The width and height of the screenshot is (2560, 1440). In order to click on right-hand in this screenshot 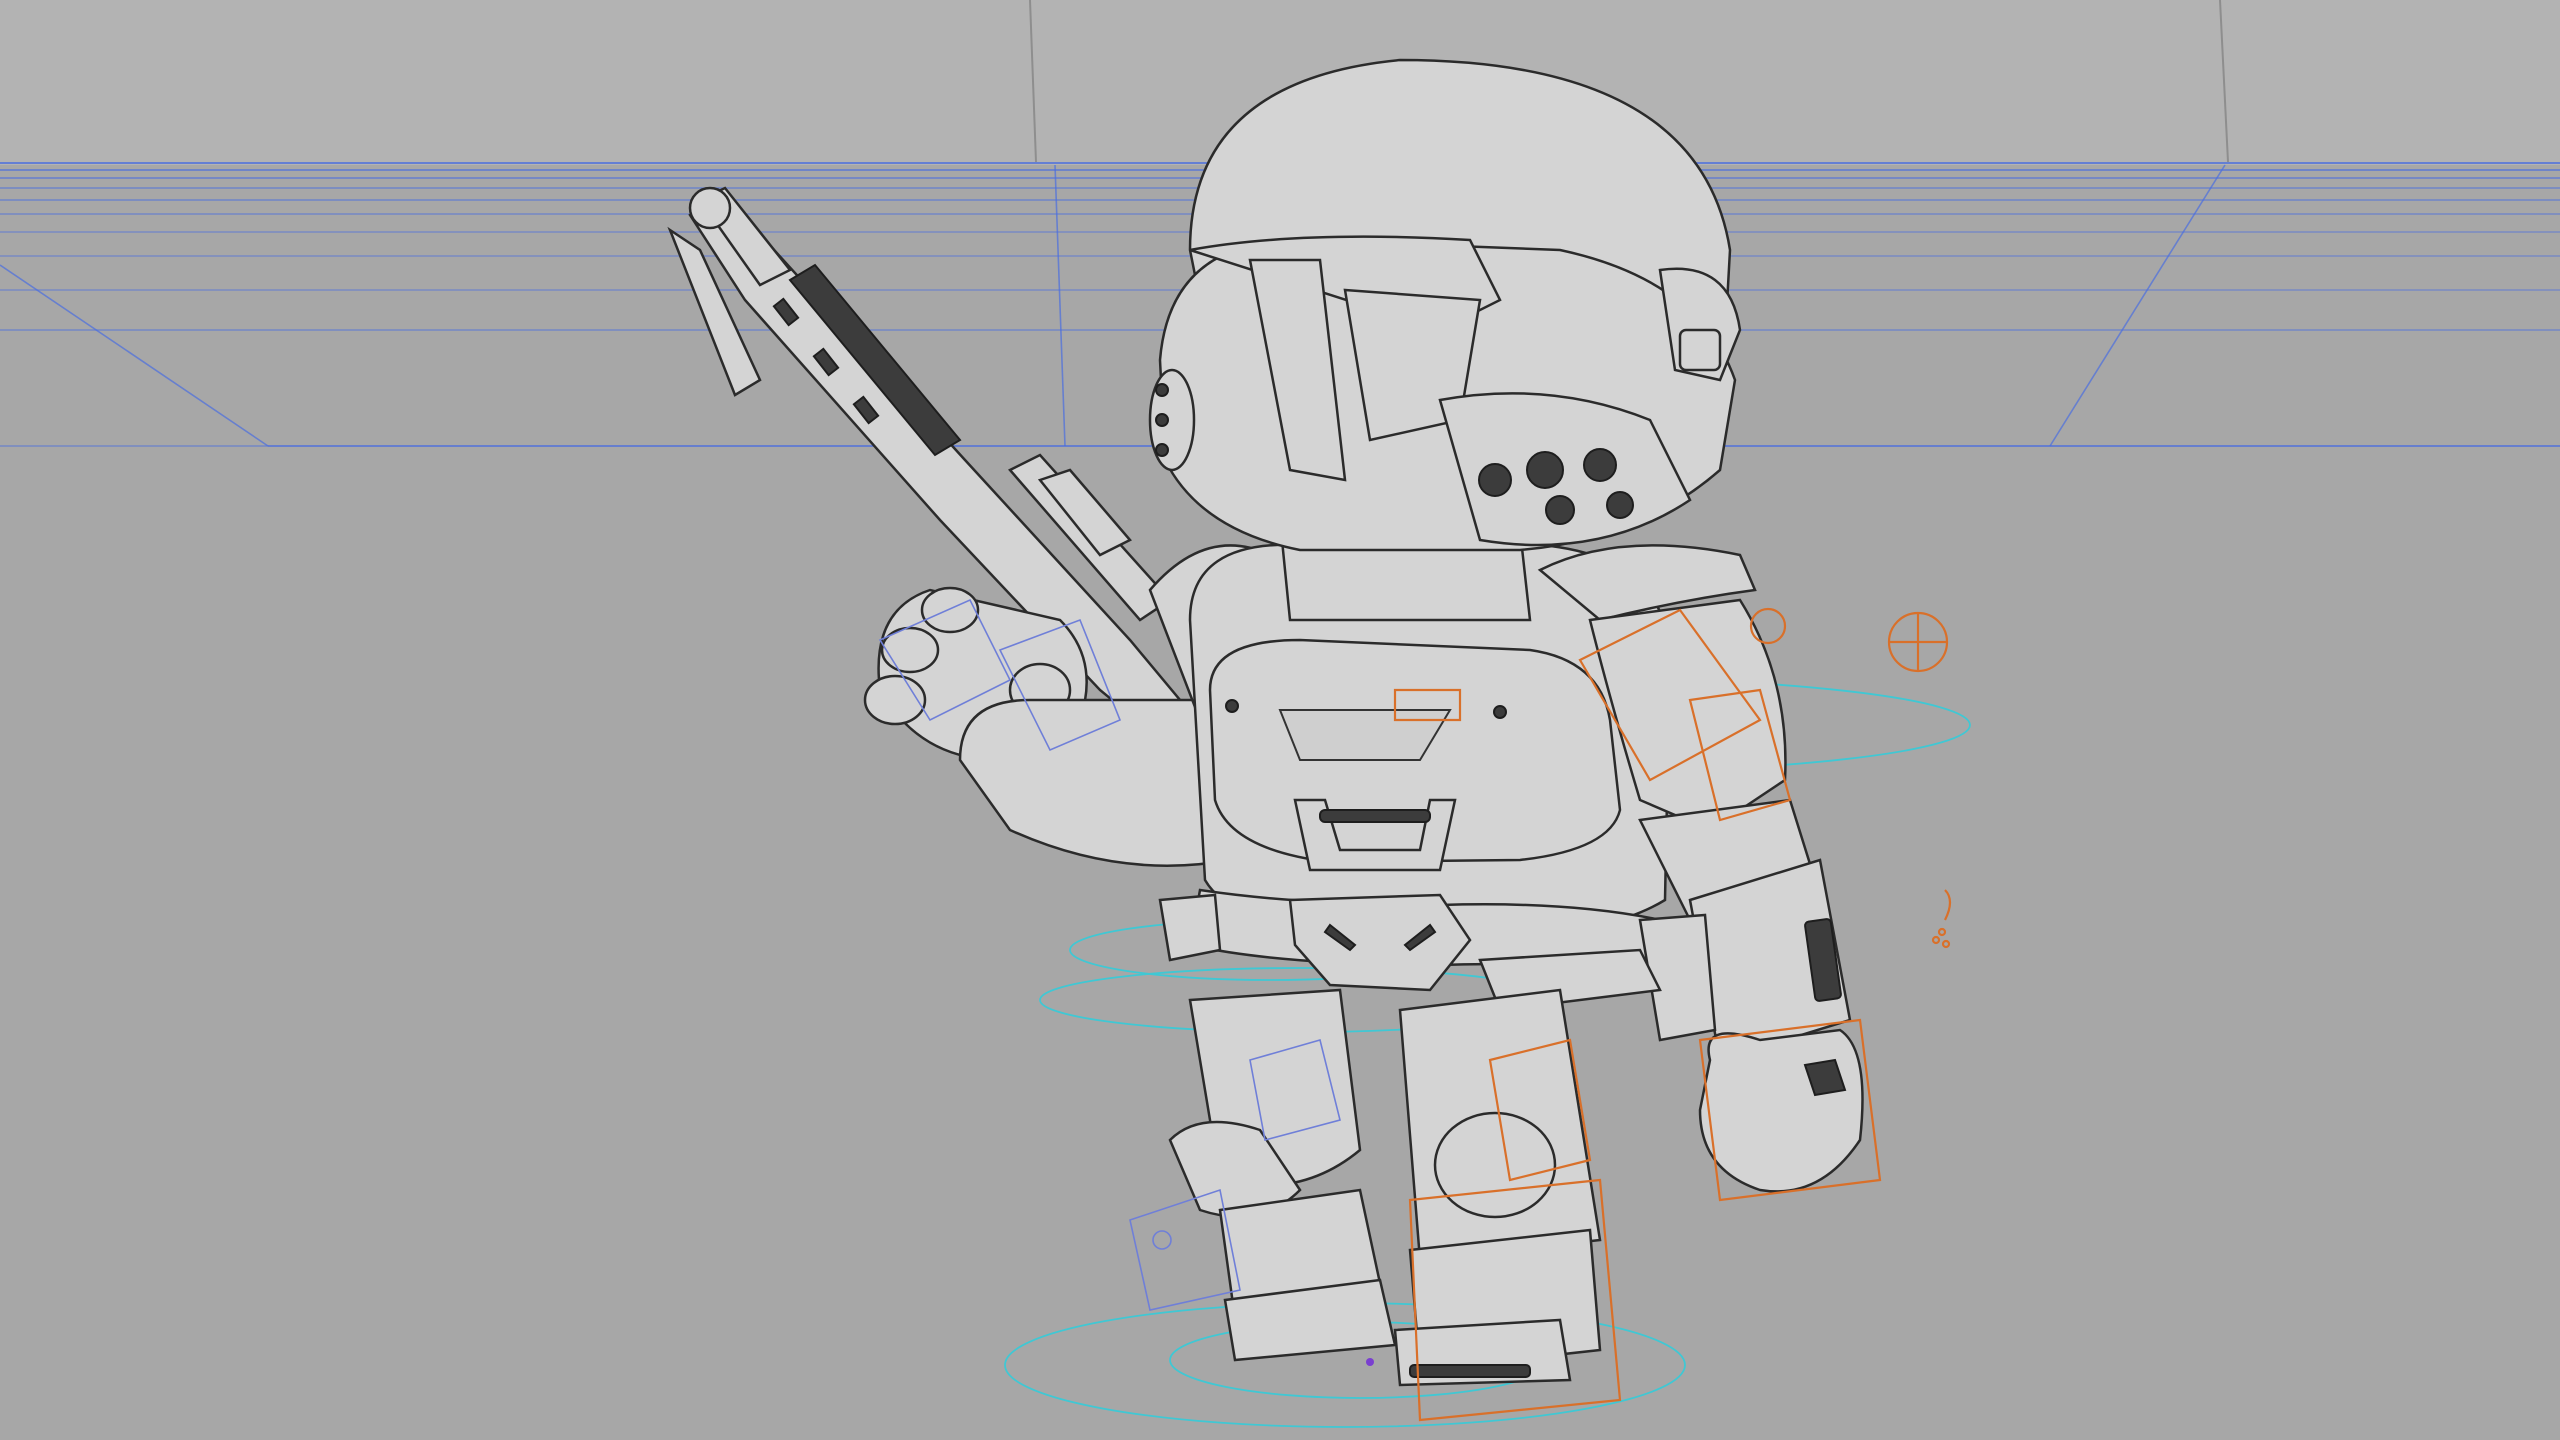, I will do `click(1781, 1110)`.